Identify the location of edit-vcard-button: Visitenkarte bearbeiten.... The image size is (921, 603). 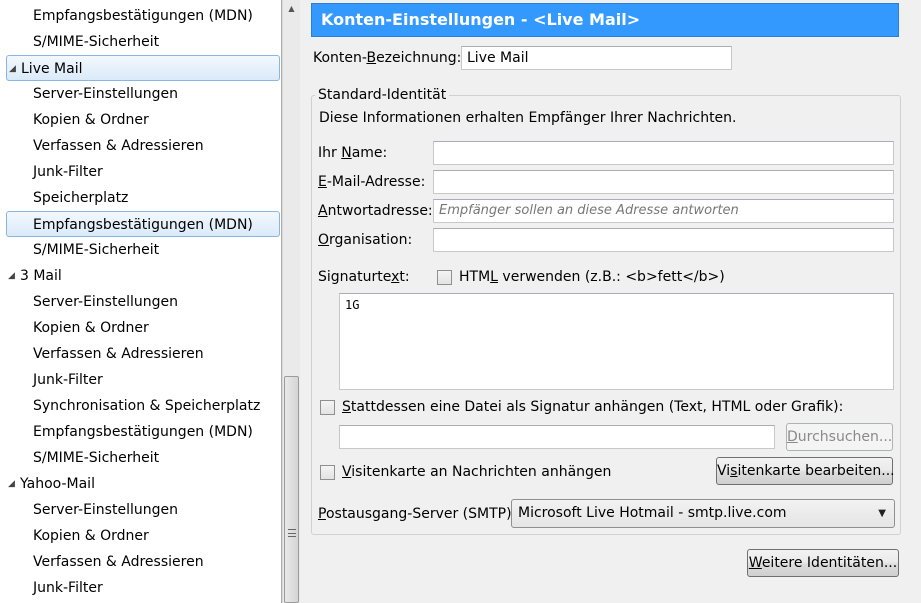
(805, 471).